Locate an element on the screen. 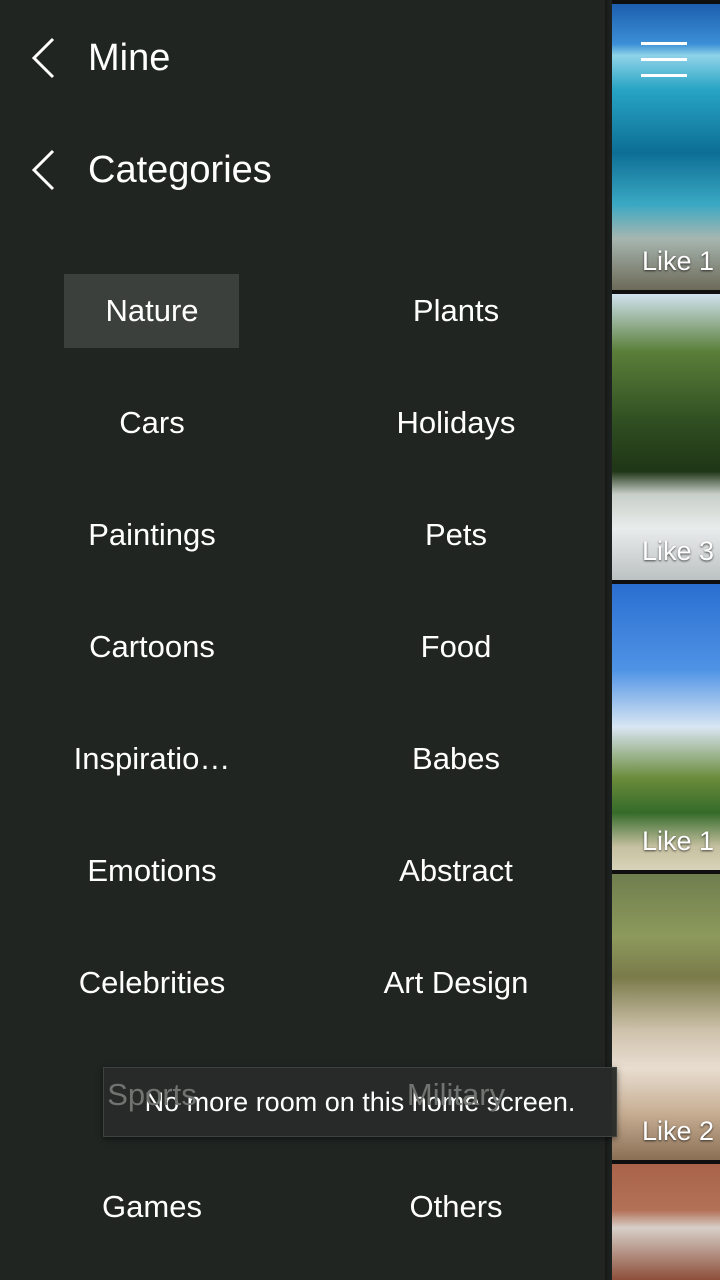 This screenshot has height=1280, width=720. wallpaper-thumbnail: Like 3 is located at coordinates (666, 437).